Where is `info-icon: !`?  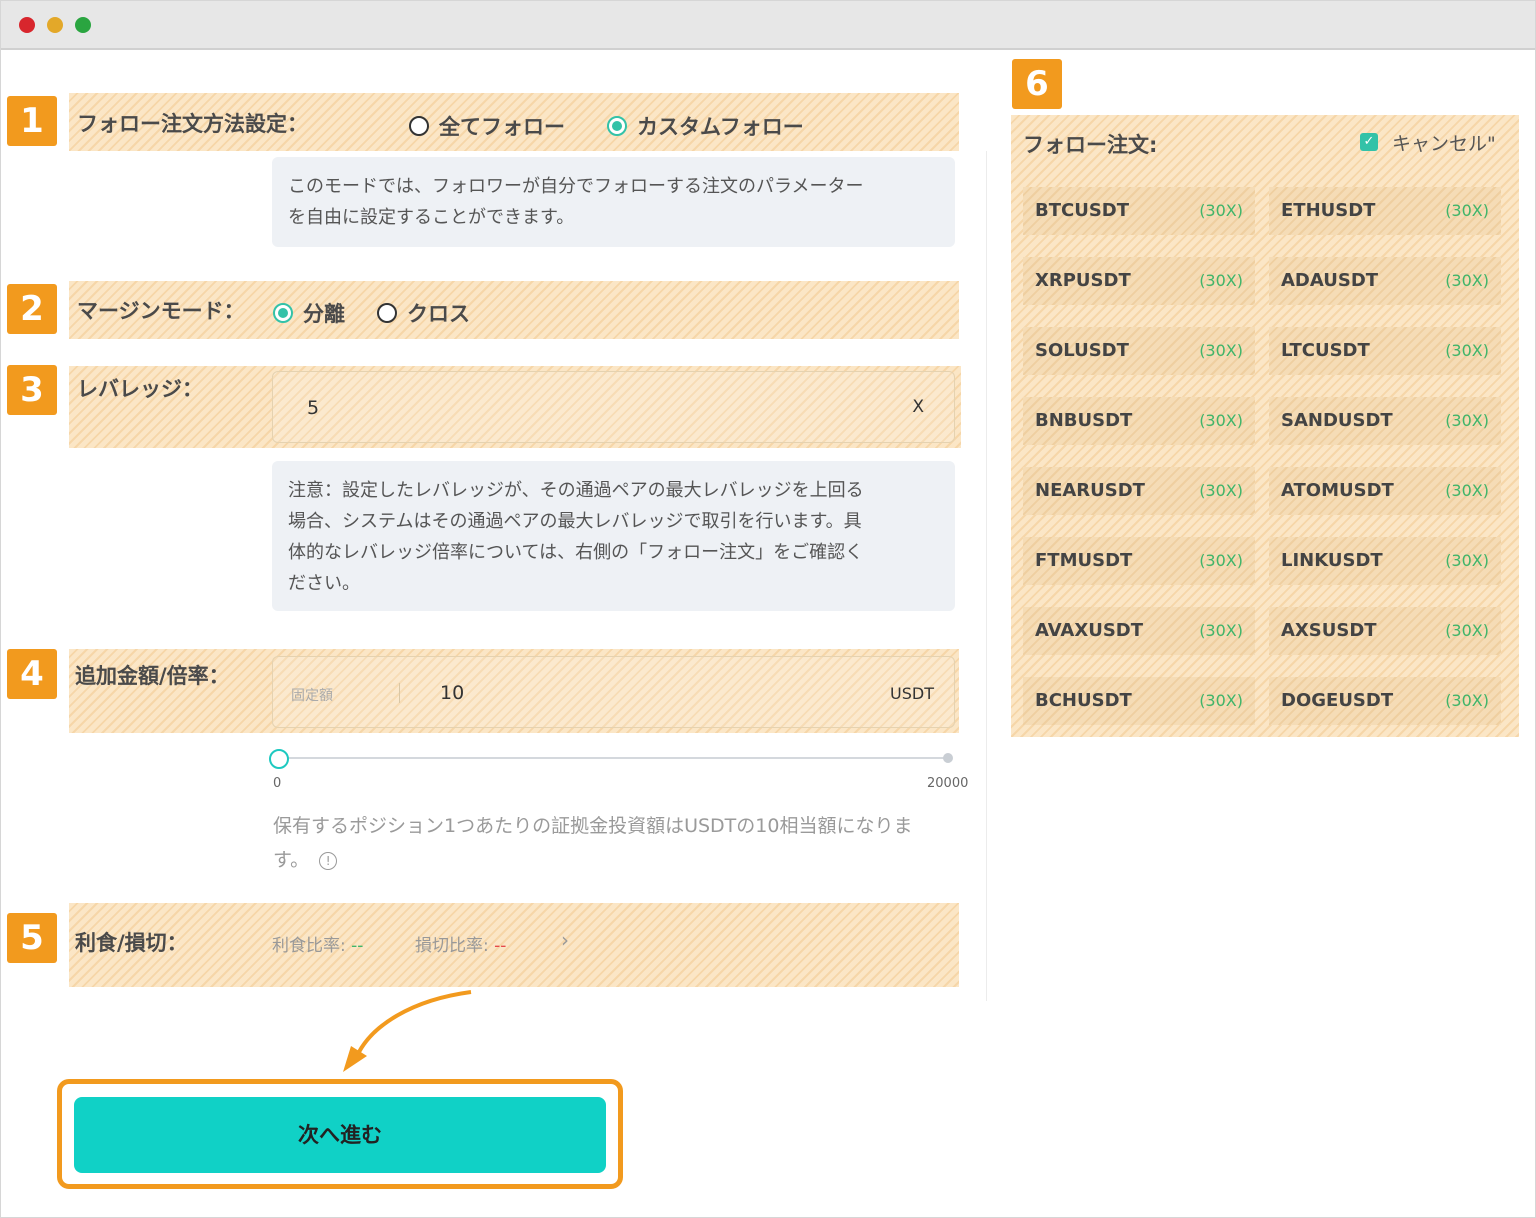
info-icon: ! is located at coordinates (328, 860).